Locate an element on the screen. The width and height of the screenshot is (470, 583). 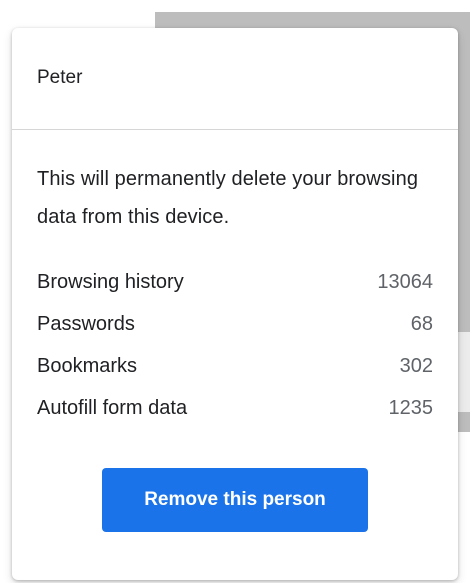
remove-this-person-button: Remove this person is located at coordinates (235, 500).